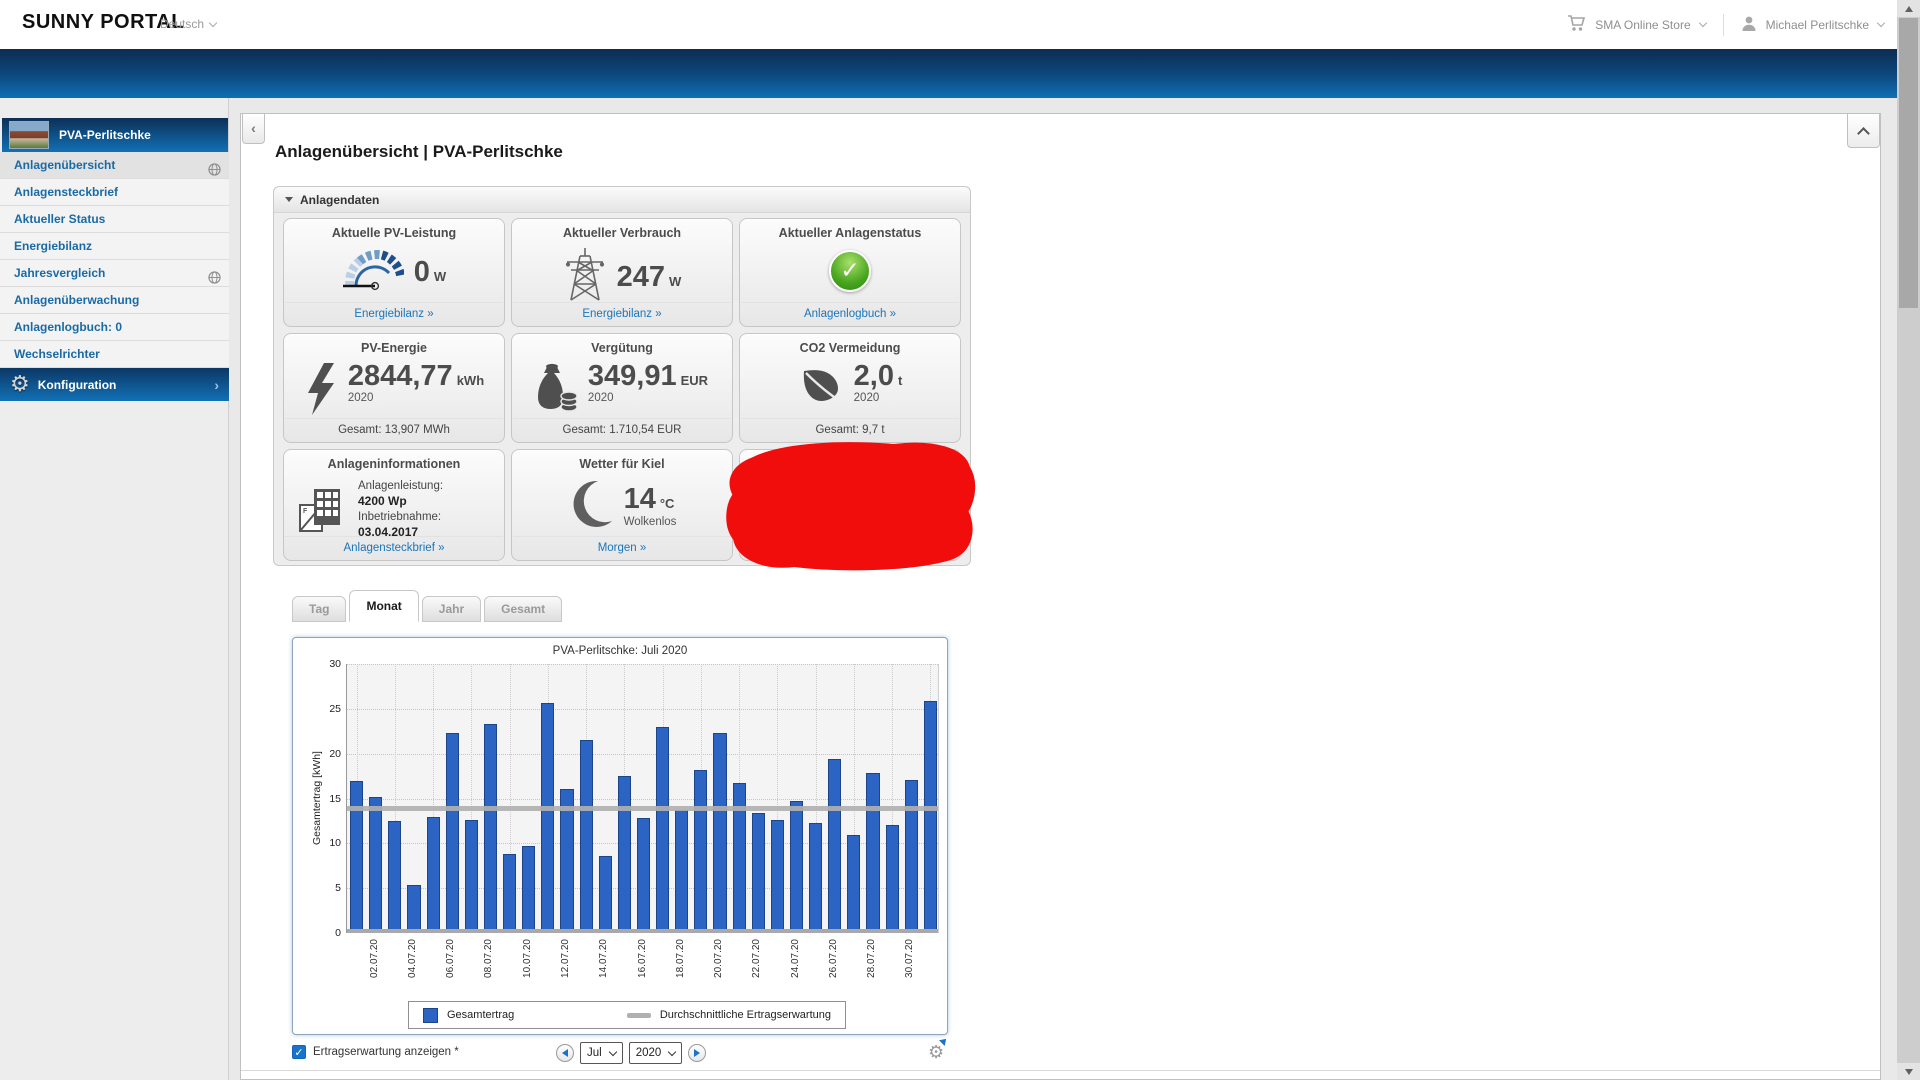 The height and width of the screenshot is (1080, 1920). I want to click on banner-bar, so click(960, 73).